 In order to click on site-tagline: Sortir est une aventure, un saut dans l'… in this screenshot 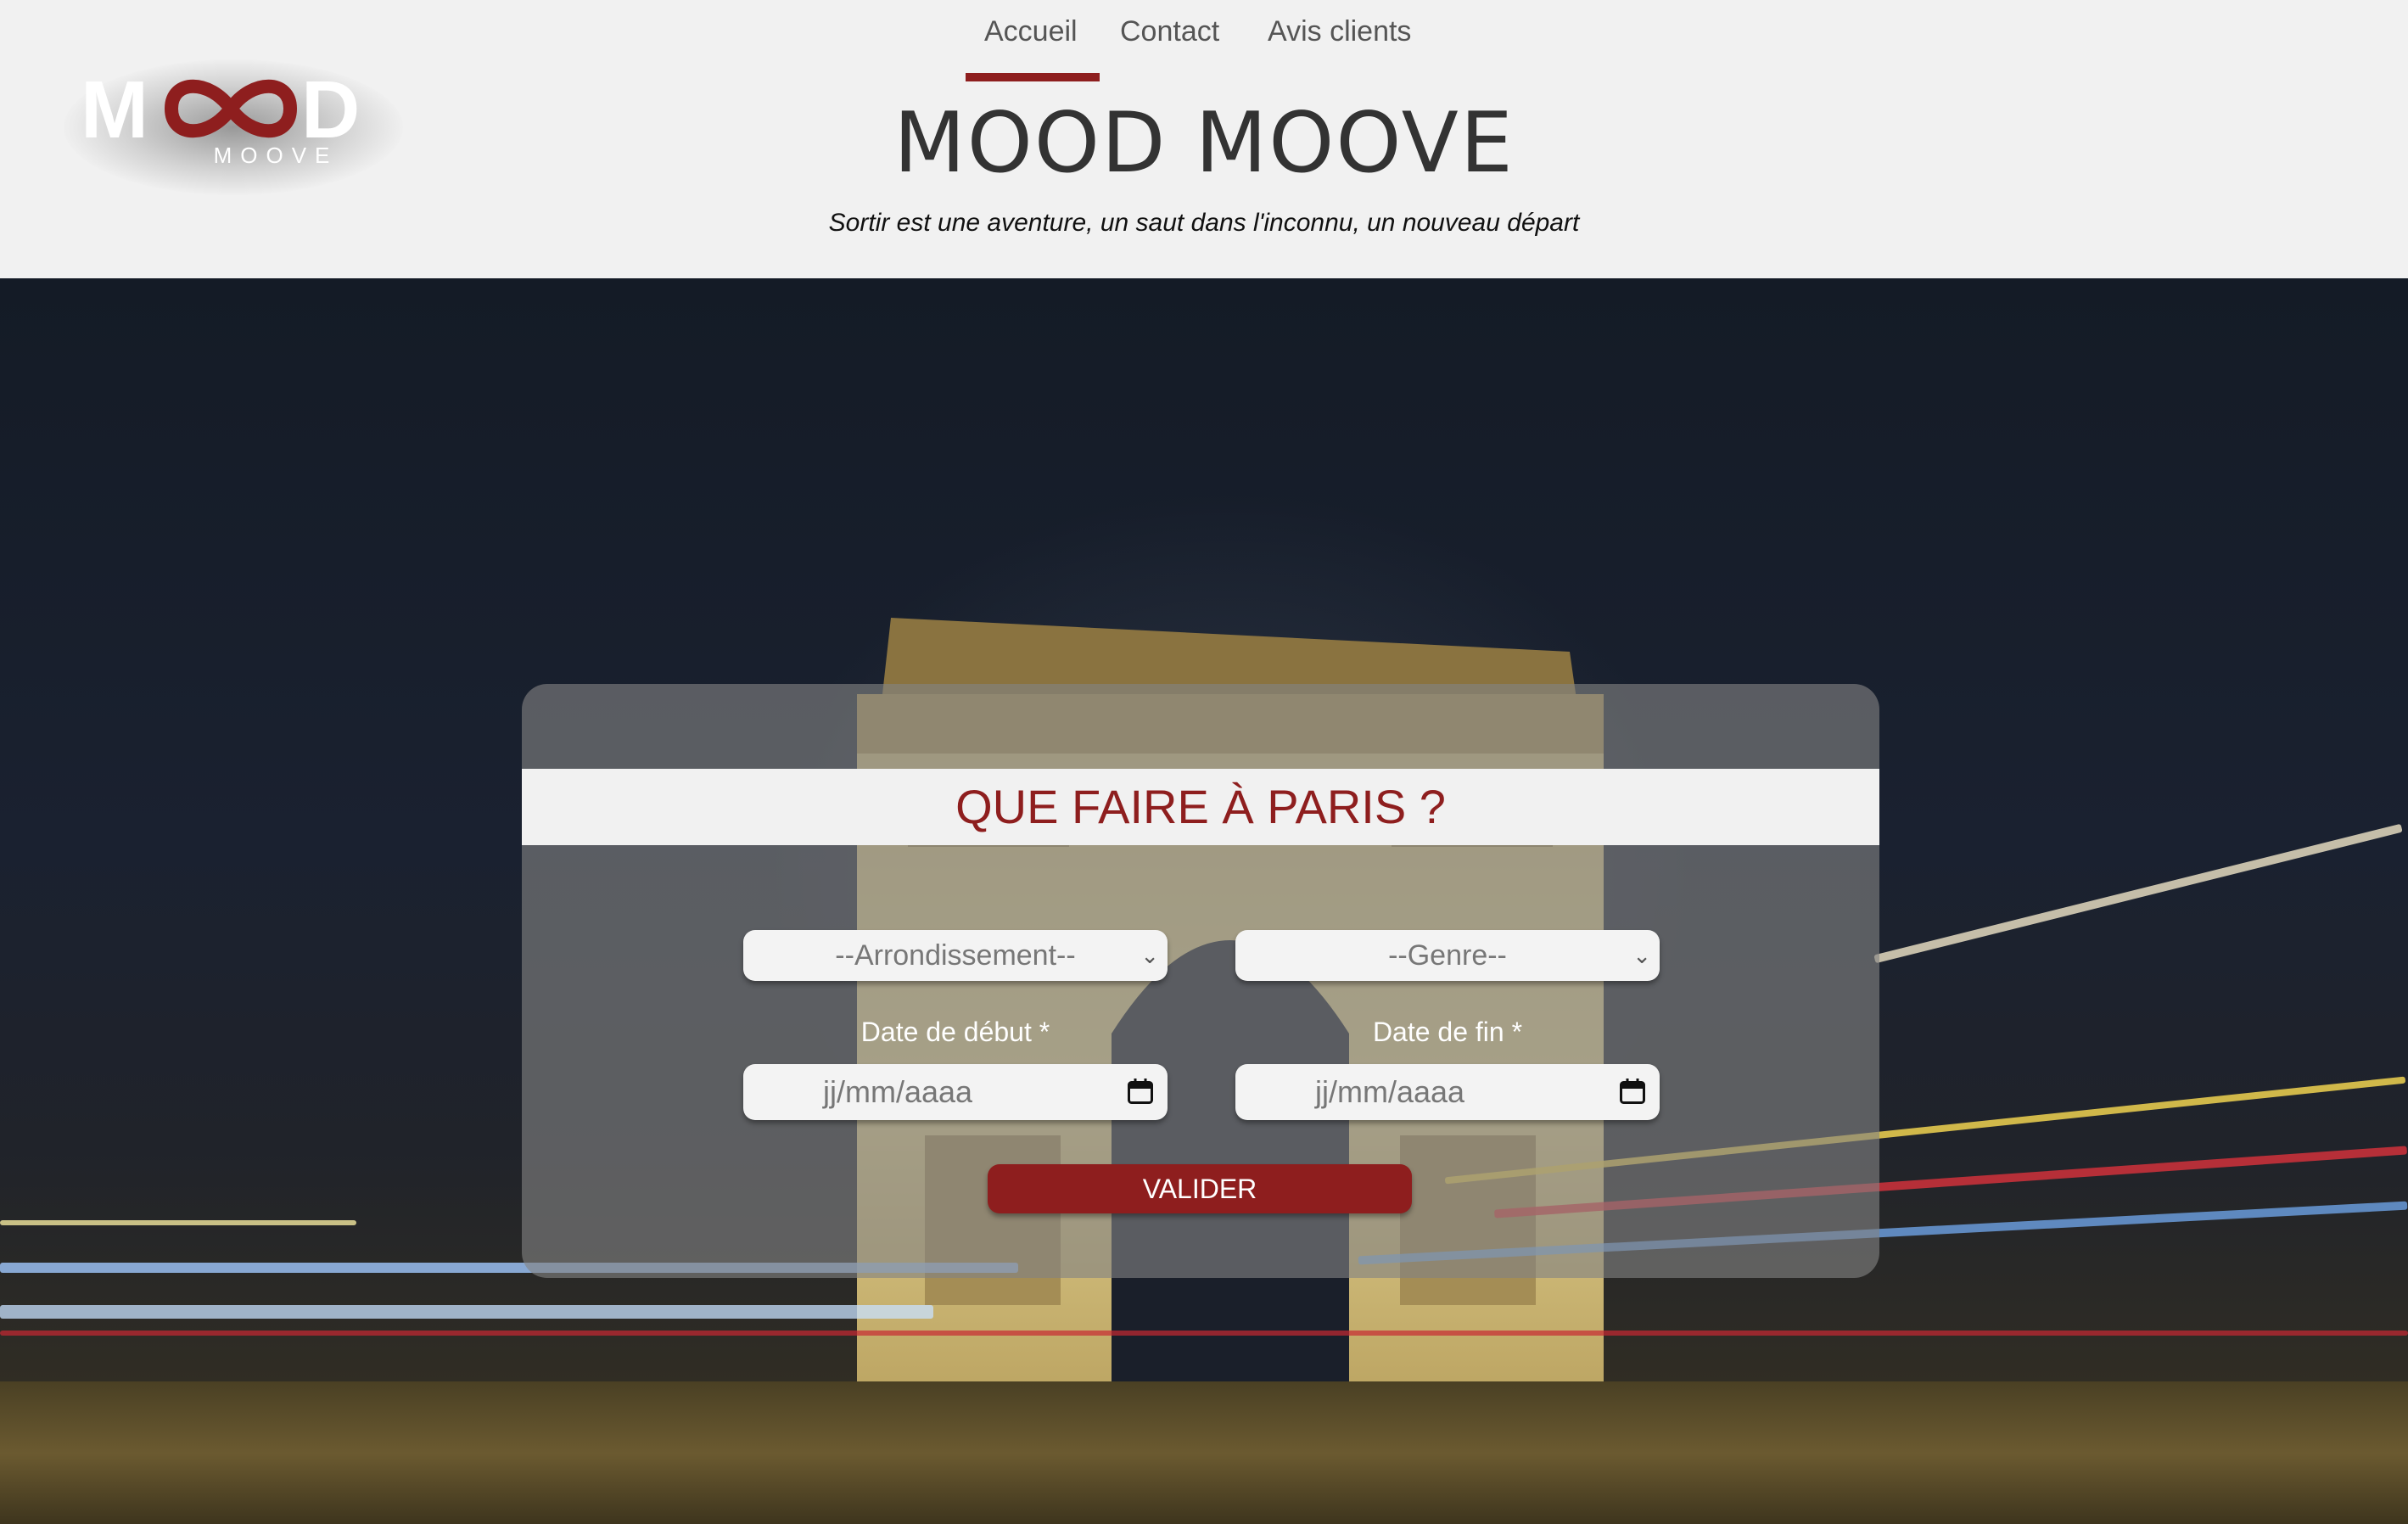, I will do `click(1204, 223)`.